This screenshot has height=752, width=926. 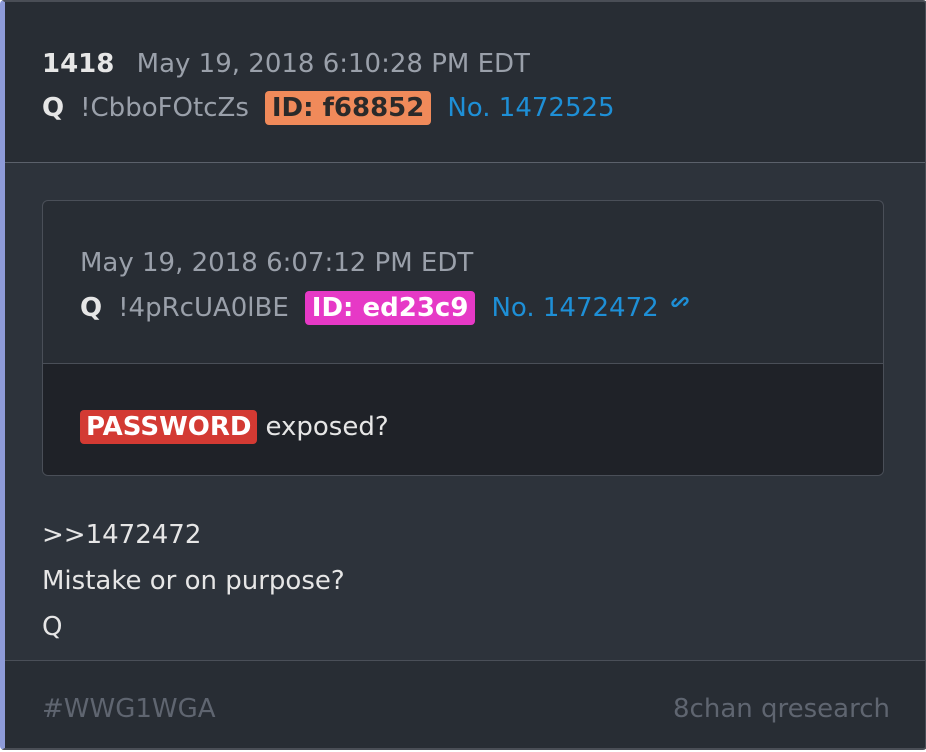 I want to click on post-reply-link: >>1472472, so click(x=193, y=535).